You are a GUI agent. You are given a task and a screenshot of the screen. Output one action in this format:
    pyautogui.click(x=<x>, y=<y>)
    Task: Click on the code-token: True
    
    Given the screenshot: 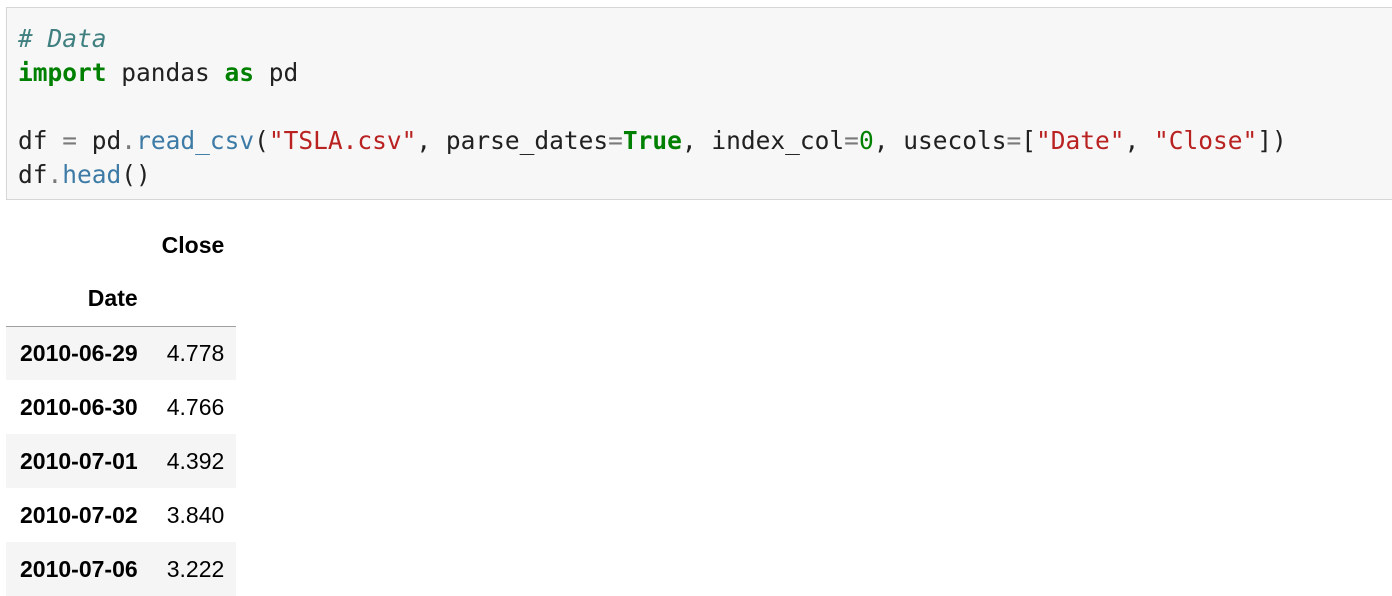 What is the action you would take?
    pyautogui.click(x=652, y=140)
    